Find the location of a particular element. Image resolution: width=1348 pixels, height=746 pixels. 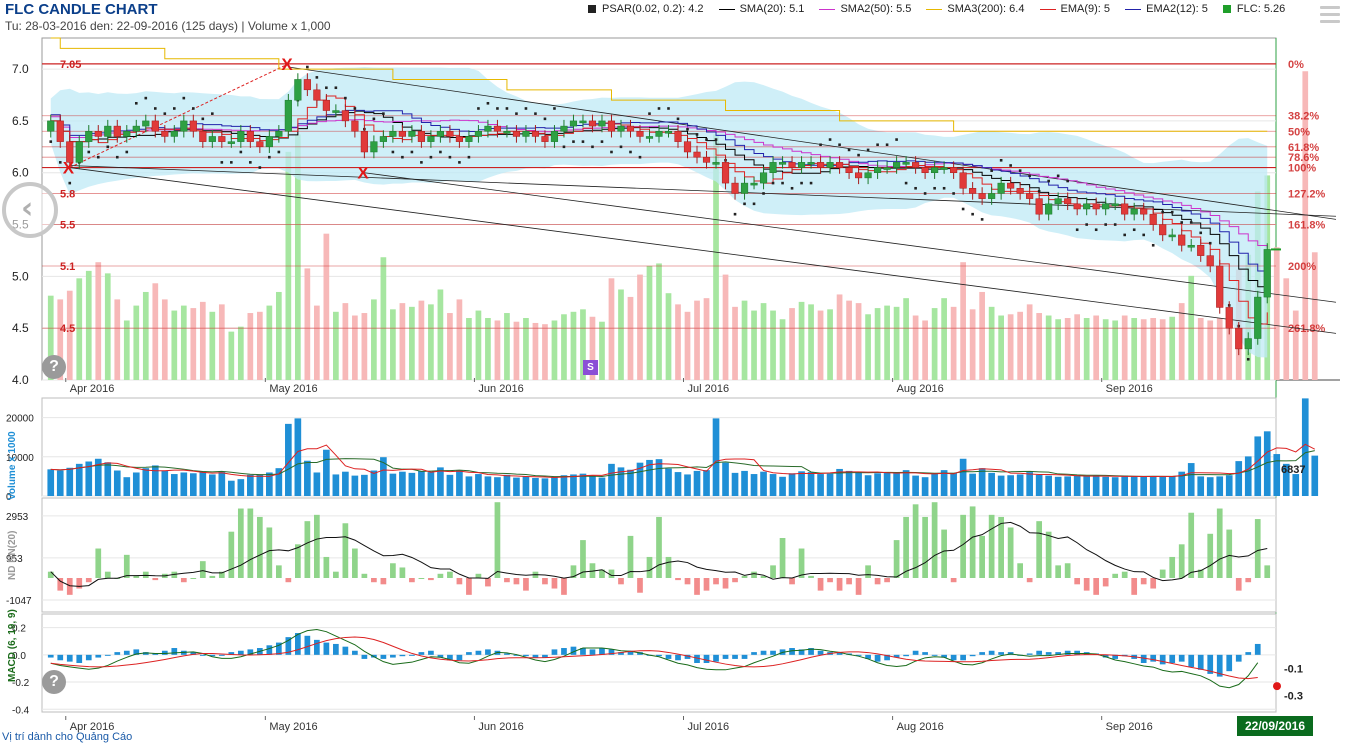

macd-right-label: -0.3 is located at coordinates (1293, 697).